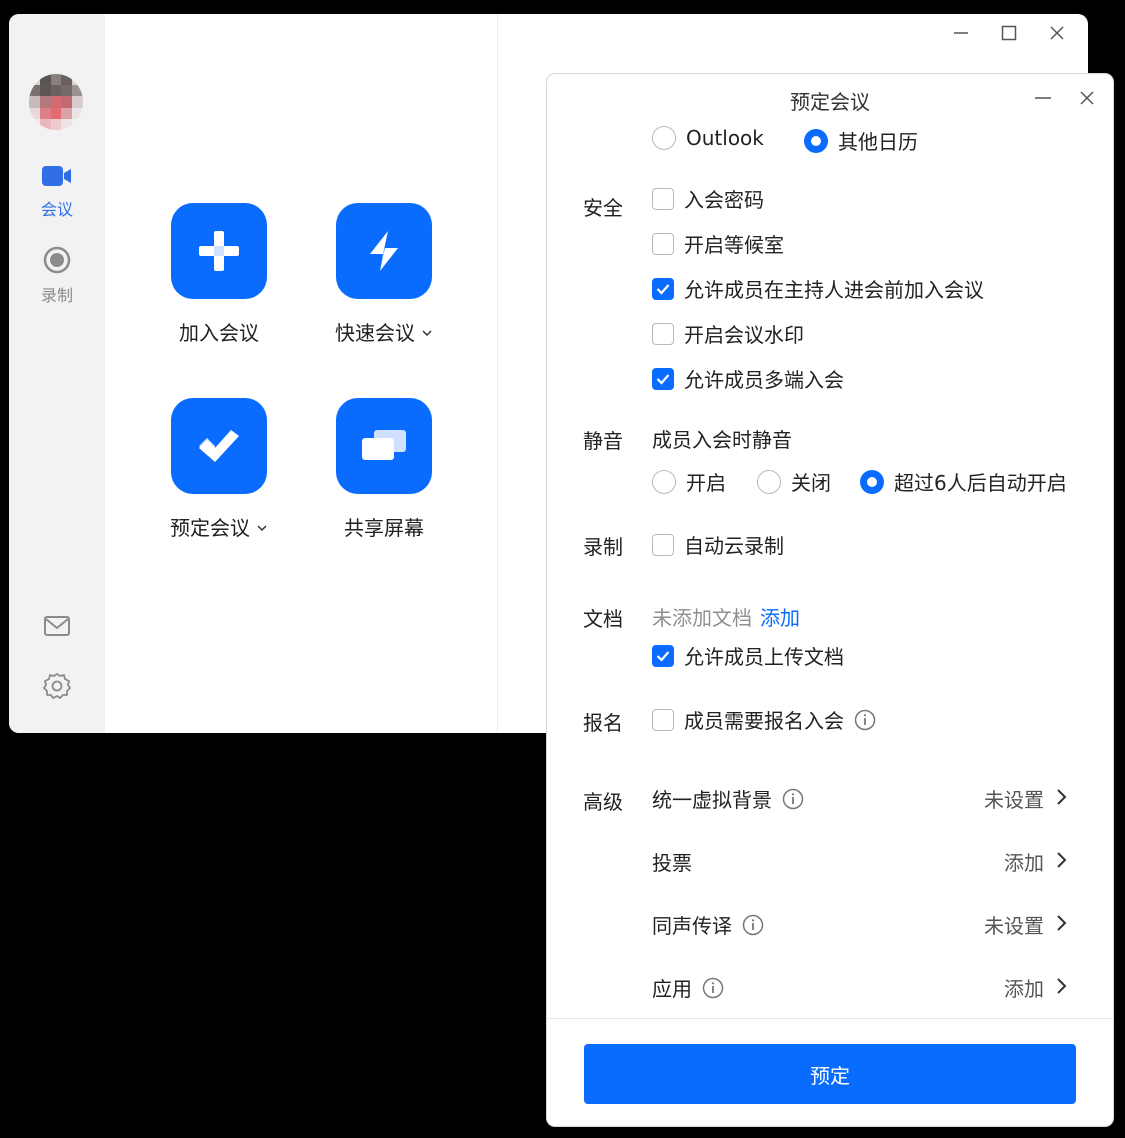 The height and width of the screenshot is (1138, 1125). What do you see at coordinates (724, 200) in the screenshot?
I see `checkbox-label: 入会密码` at bounding box center [724, 200].